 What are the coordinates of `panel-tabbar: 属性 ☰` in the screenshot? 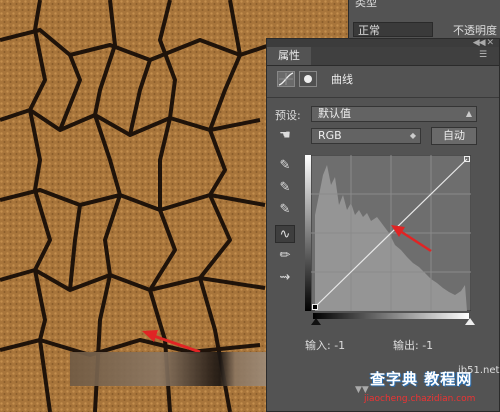 It's located at (383, 56).